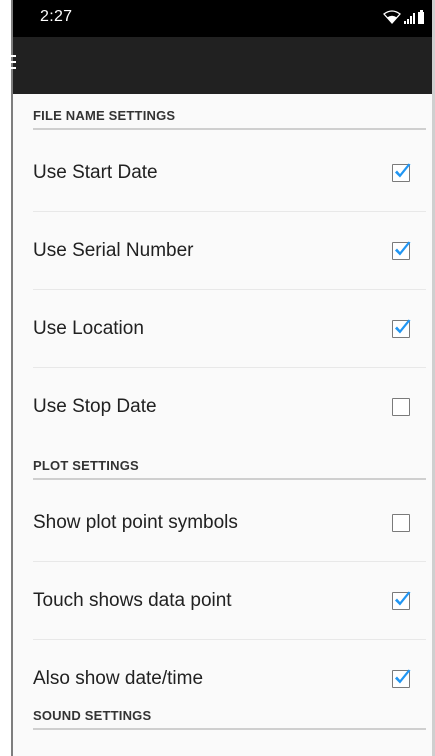  Describe the element at coordinates (229, 407) in the screenshot. I see `pref-use-stop-date: Use Stop Date` at that location.